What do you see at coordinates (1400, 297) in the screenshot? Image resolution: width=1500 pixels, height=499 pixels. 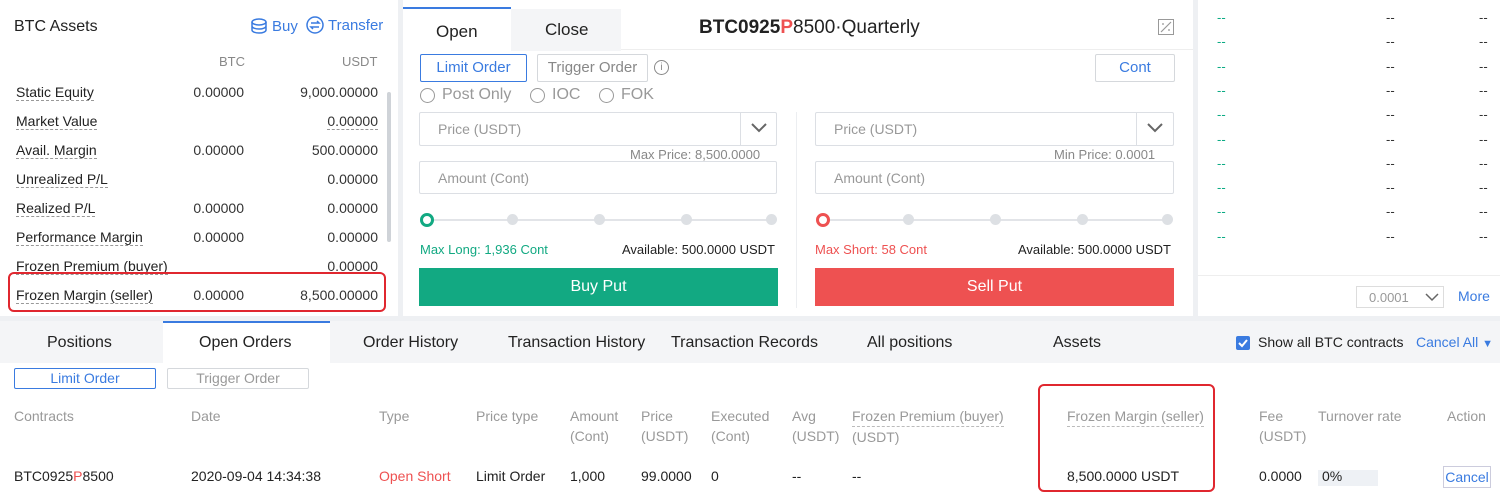 I see `precision-select: 0.0001` at bounding box center [1400, 297].